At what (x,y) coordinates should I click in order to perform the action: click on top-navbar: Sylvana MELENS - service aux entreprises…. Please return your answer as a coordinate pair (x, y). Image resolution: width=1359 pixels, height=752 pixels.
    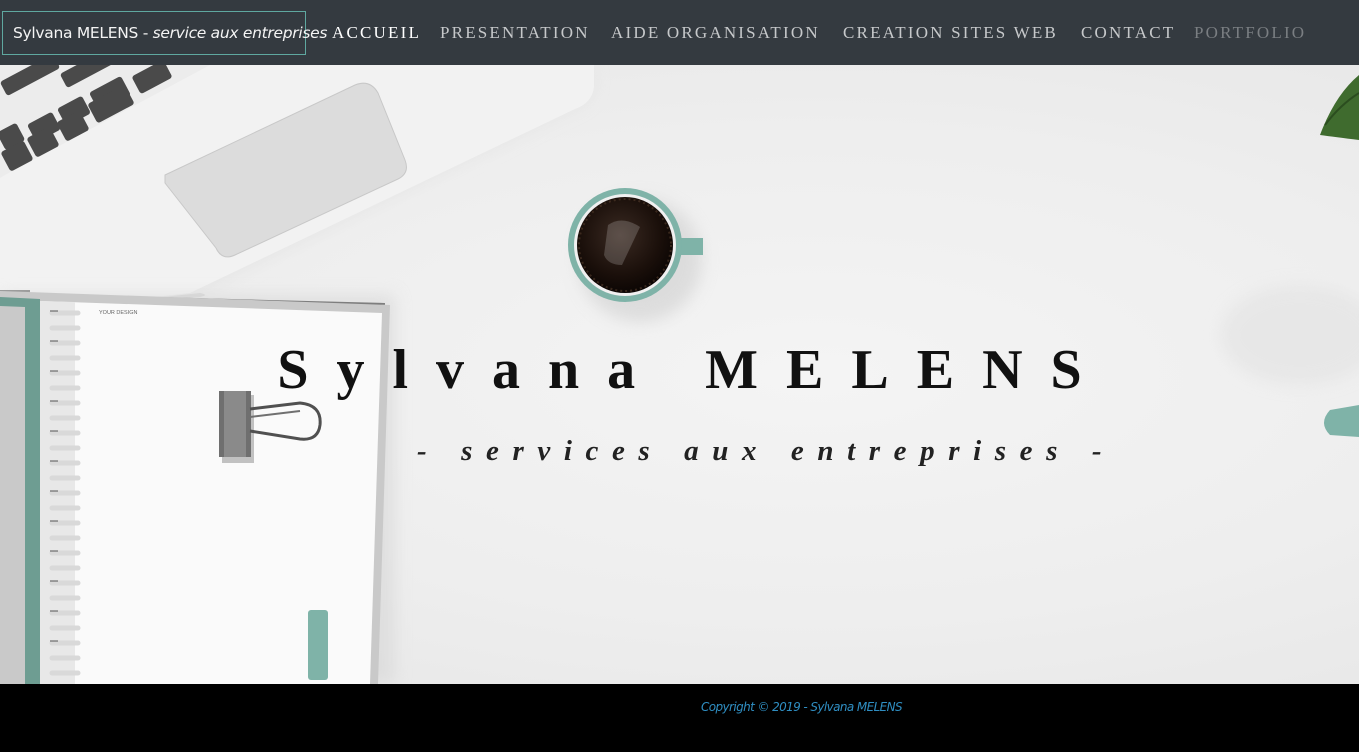
    Looking at the image, I should click on (679, 32).